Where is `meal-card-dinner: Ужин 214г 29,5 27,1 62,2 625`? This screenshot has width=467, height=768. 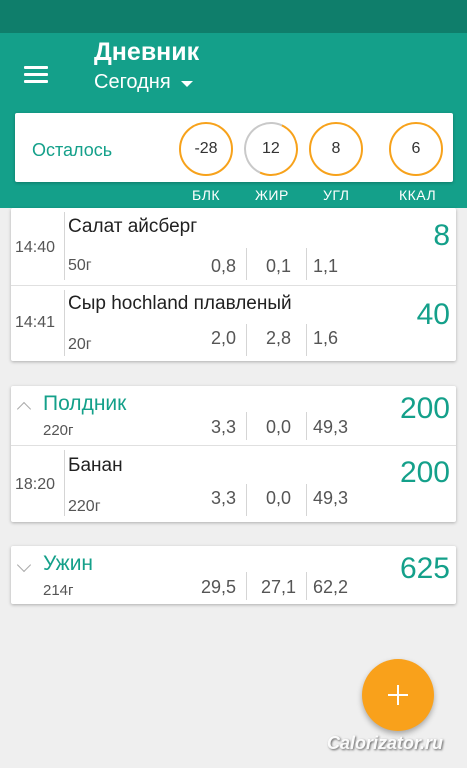
meal-card-dinner: Ужин 214г 29,5 27,1 62,2 625 is located at coordinates (233, 575).